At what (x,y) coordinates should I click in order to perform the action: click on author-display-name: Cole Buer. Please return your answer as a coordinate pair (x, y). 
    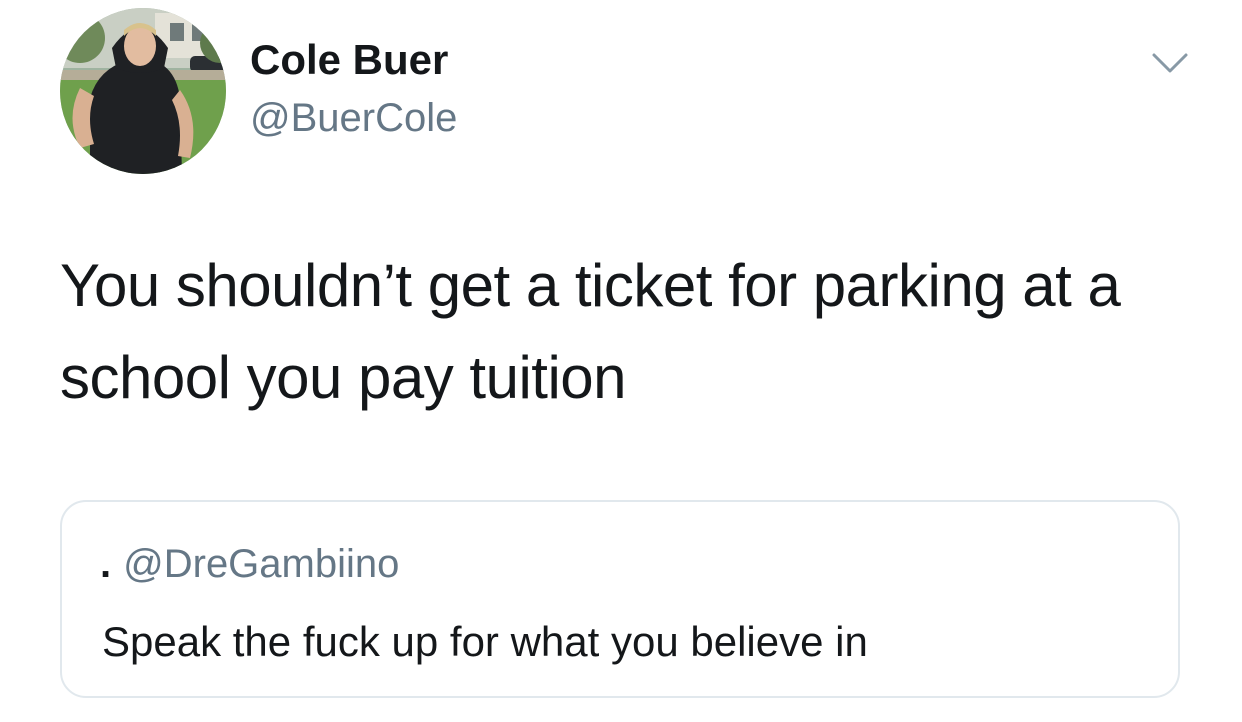
    Looking at the image, I should click on (349, 60).